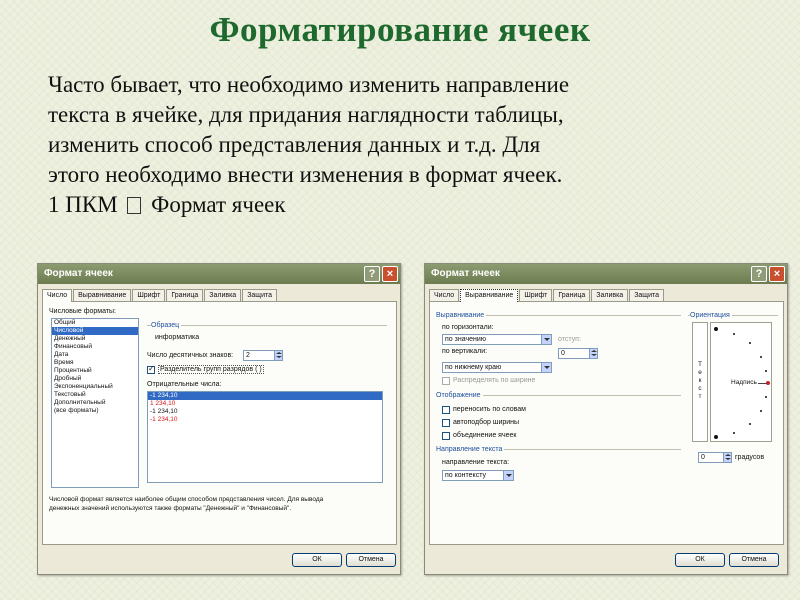 The height and width of the screenshot is (600, 800). I want to click on negative-list: -1 234,10 1 234,10 -1 234,10 -1 234,10, so click(265, 437).